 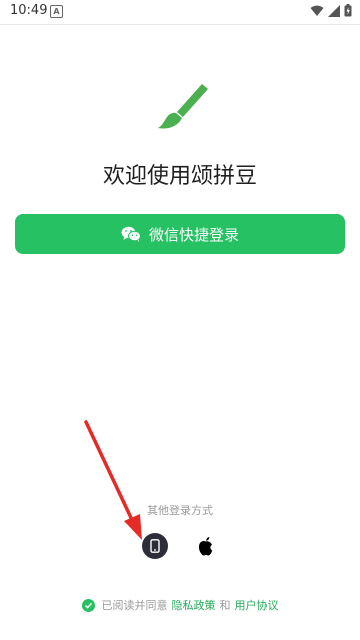 I want to click on agreement-checkbox, so click(x=88, y=605).